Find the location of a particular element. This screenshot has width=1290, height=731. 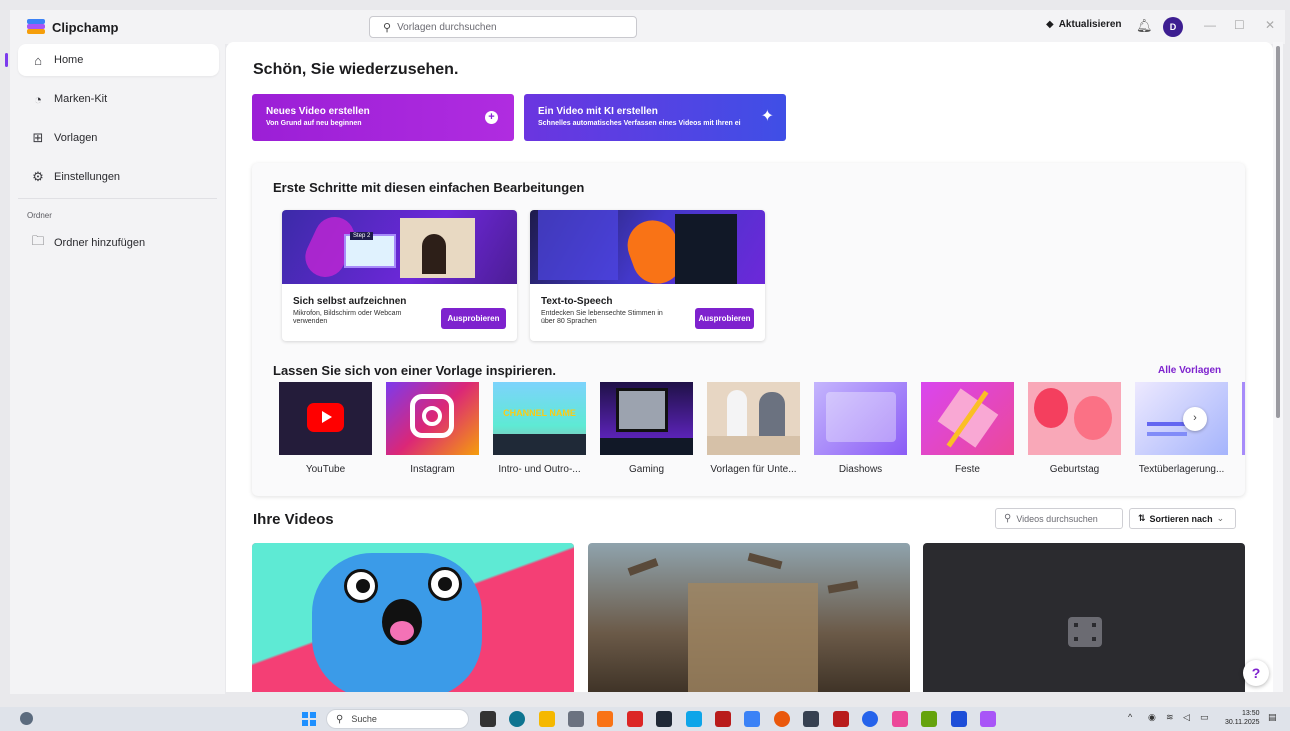

diamond-icon: ◆ is located at coordinates (1050, 24).